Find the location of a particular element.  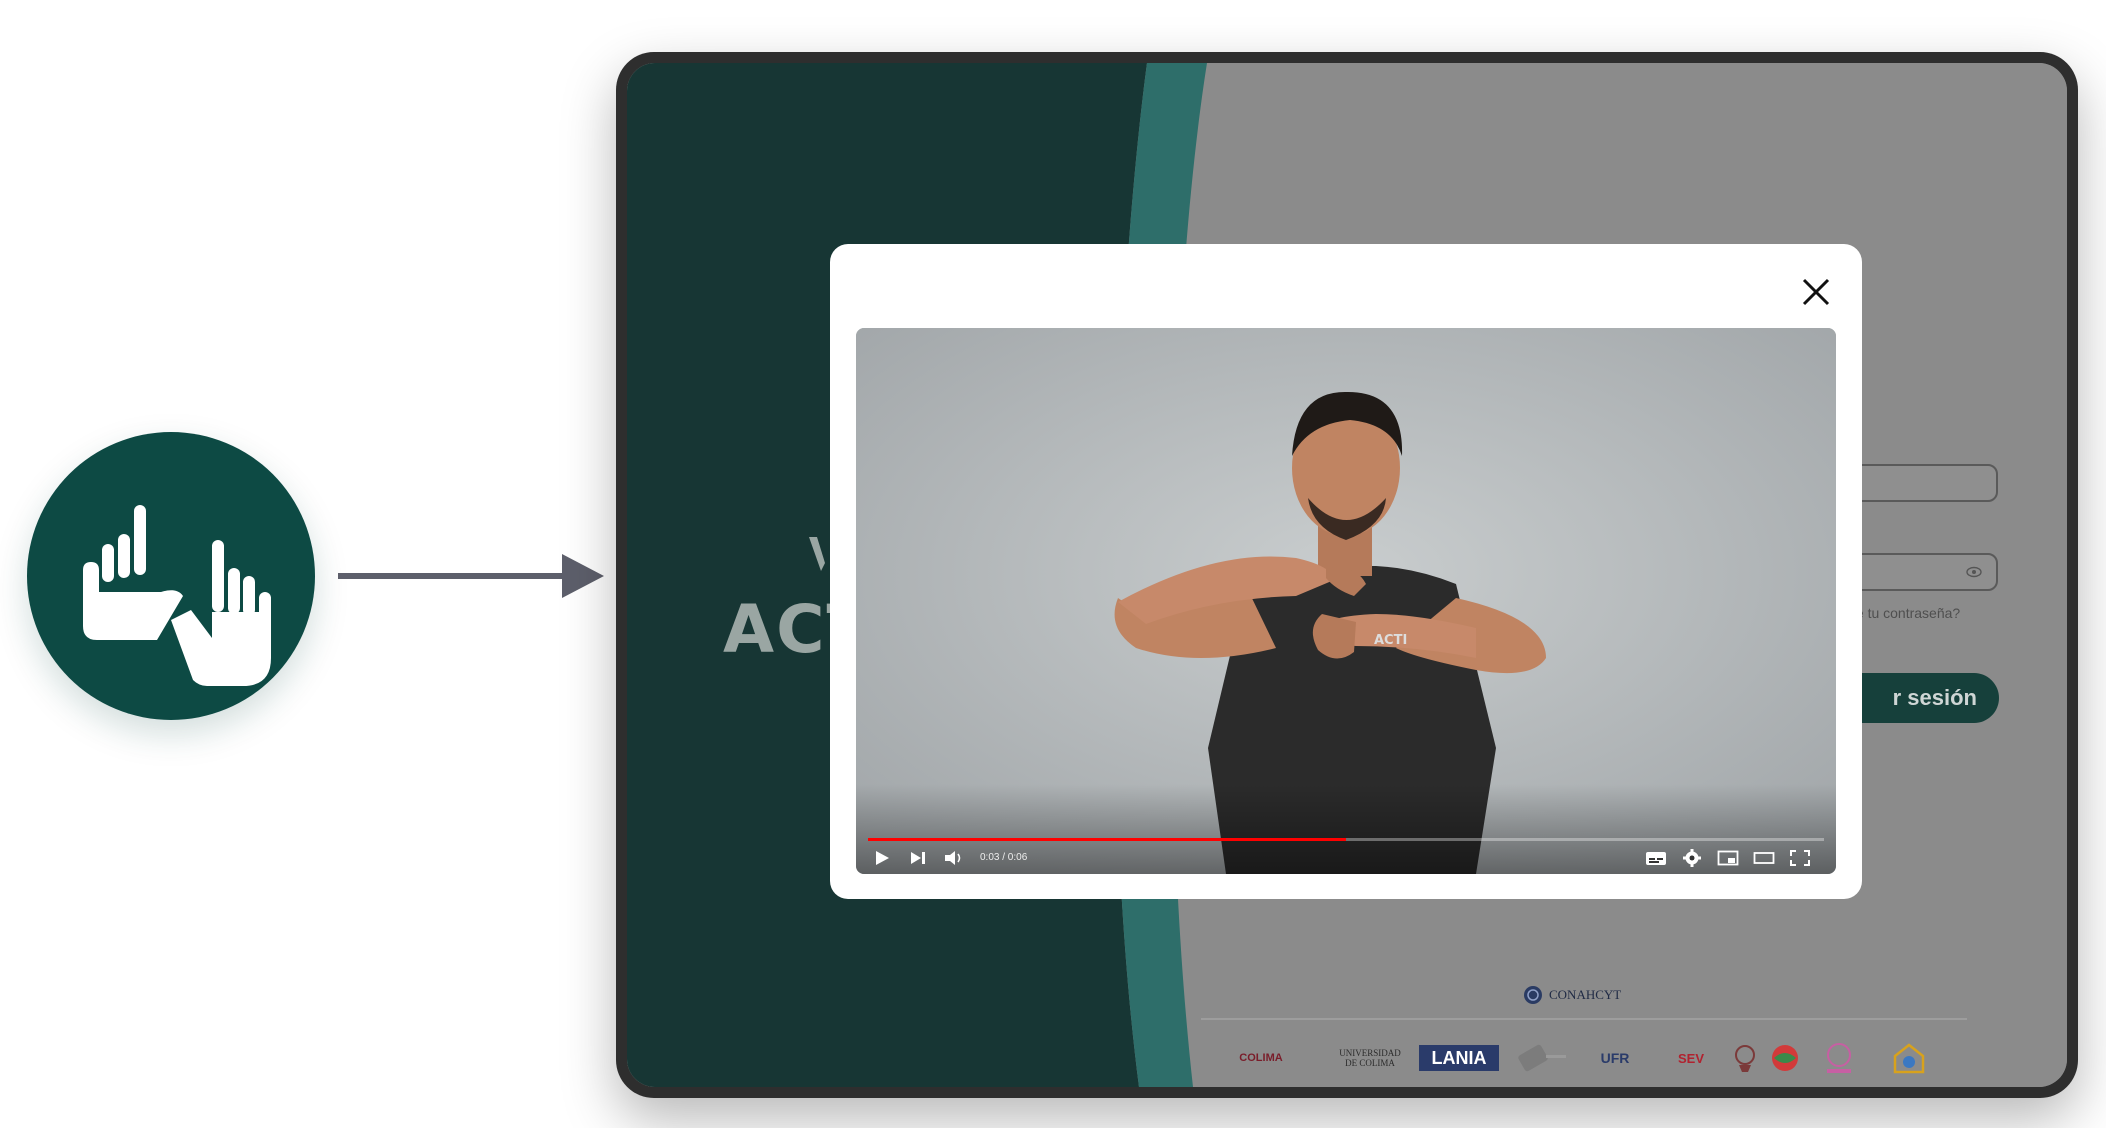

progress-bar is located at coordinates (1346, 839).